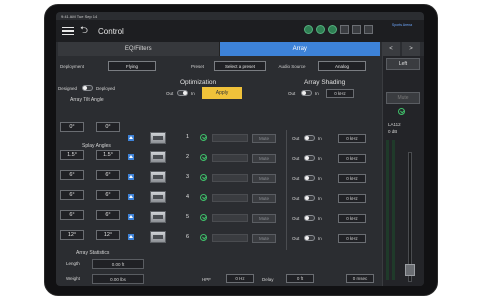 This screenshot has width=478, height=300. I want to click on status-time: 9:41 AM Tue Sep 14, so click(79, 16).